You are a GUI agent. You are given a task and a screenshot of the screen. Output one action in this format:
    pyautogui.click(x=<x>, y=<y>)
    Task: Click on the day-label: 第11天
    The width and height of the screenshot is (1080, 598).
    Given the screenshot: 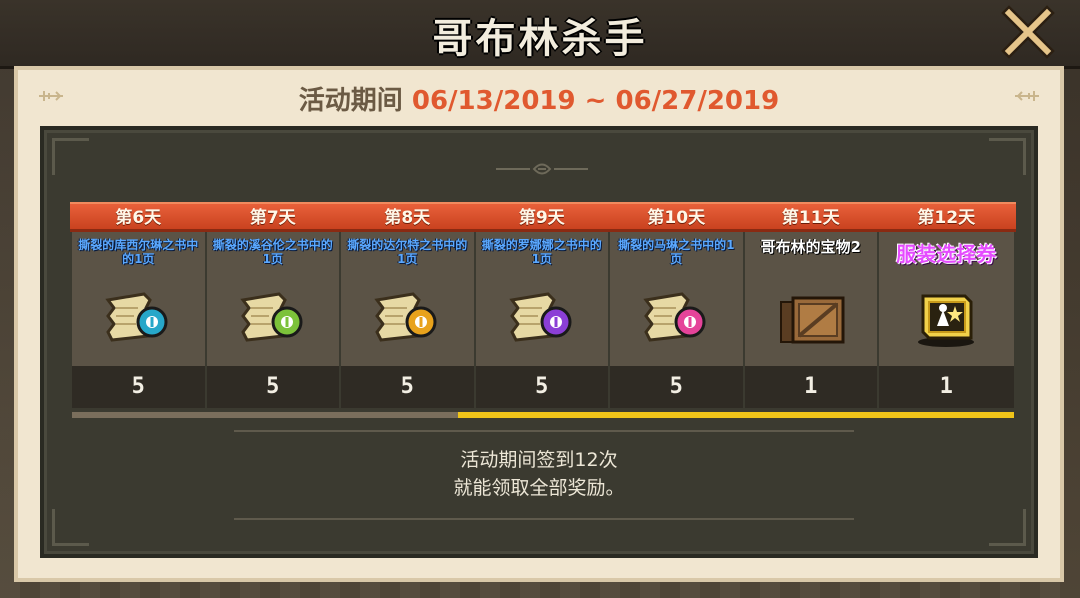 What is the action you would take?
    pyautogui.click(x=810, y=217)
    